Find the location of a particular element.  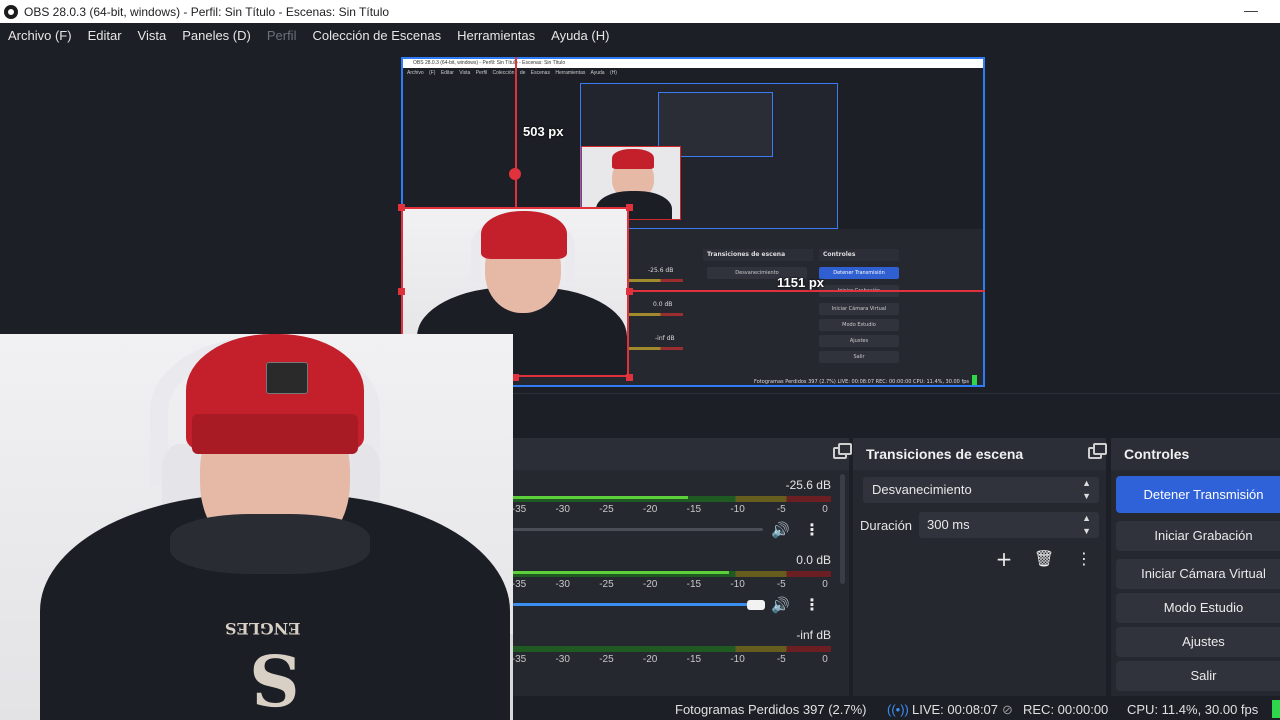

settings-button: Ajustes is located at coordinates (1198, 642).